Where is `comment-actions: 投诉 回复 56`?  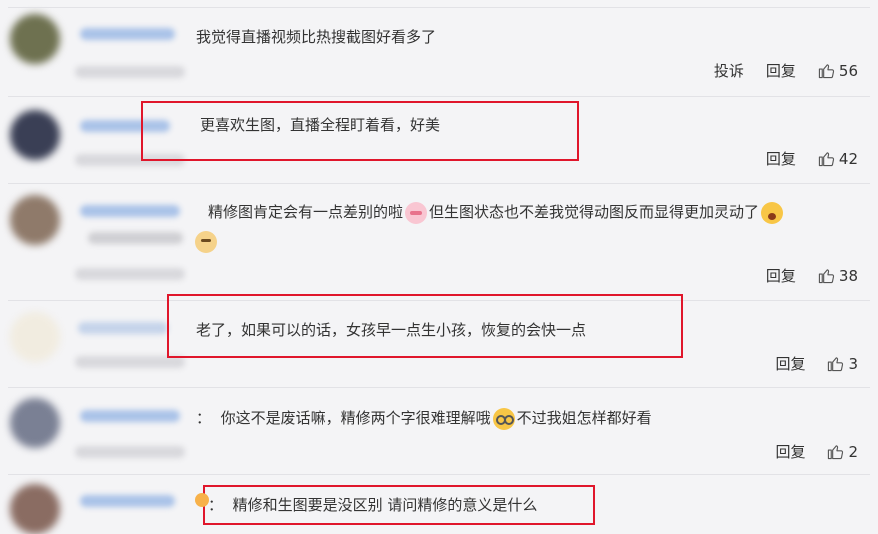 comment-actions: 投诉 回复 56 is located at coordinates (786, 70).